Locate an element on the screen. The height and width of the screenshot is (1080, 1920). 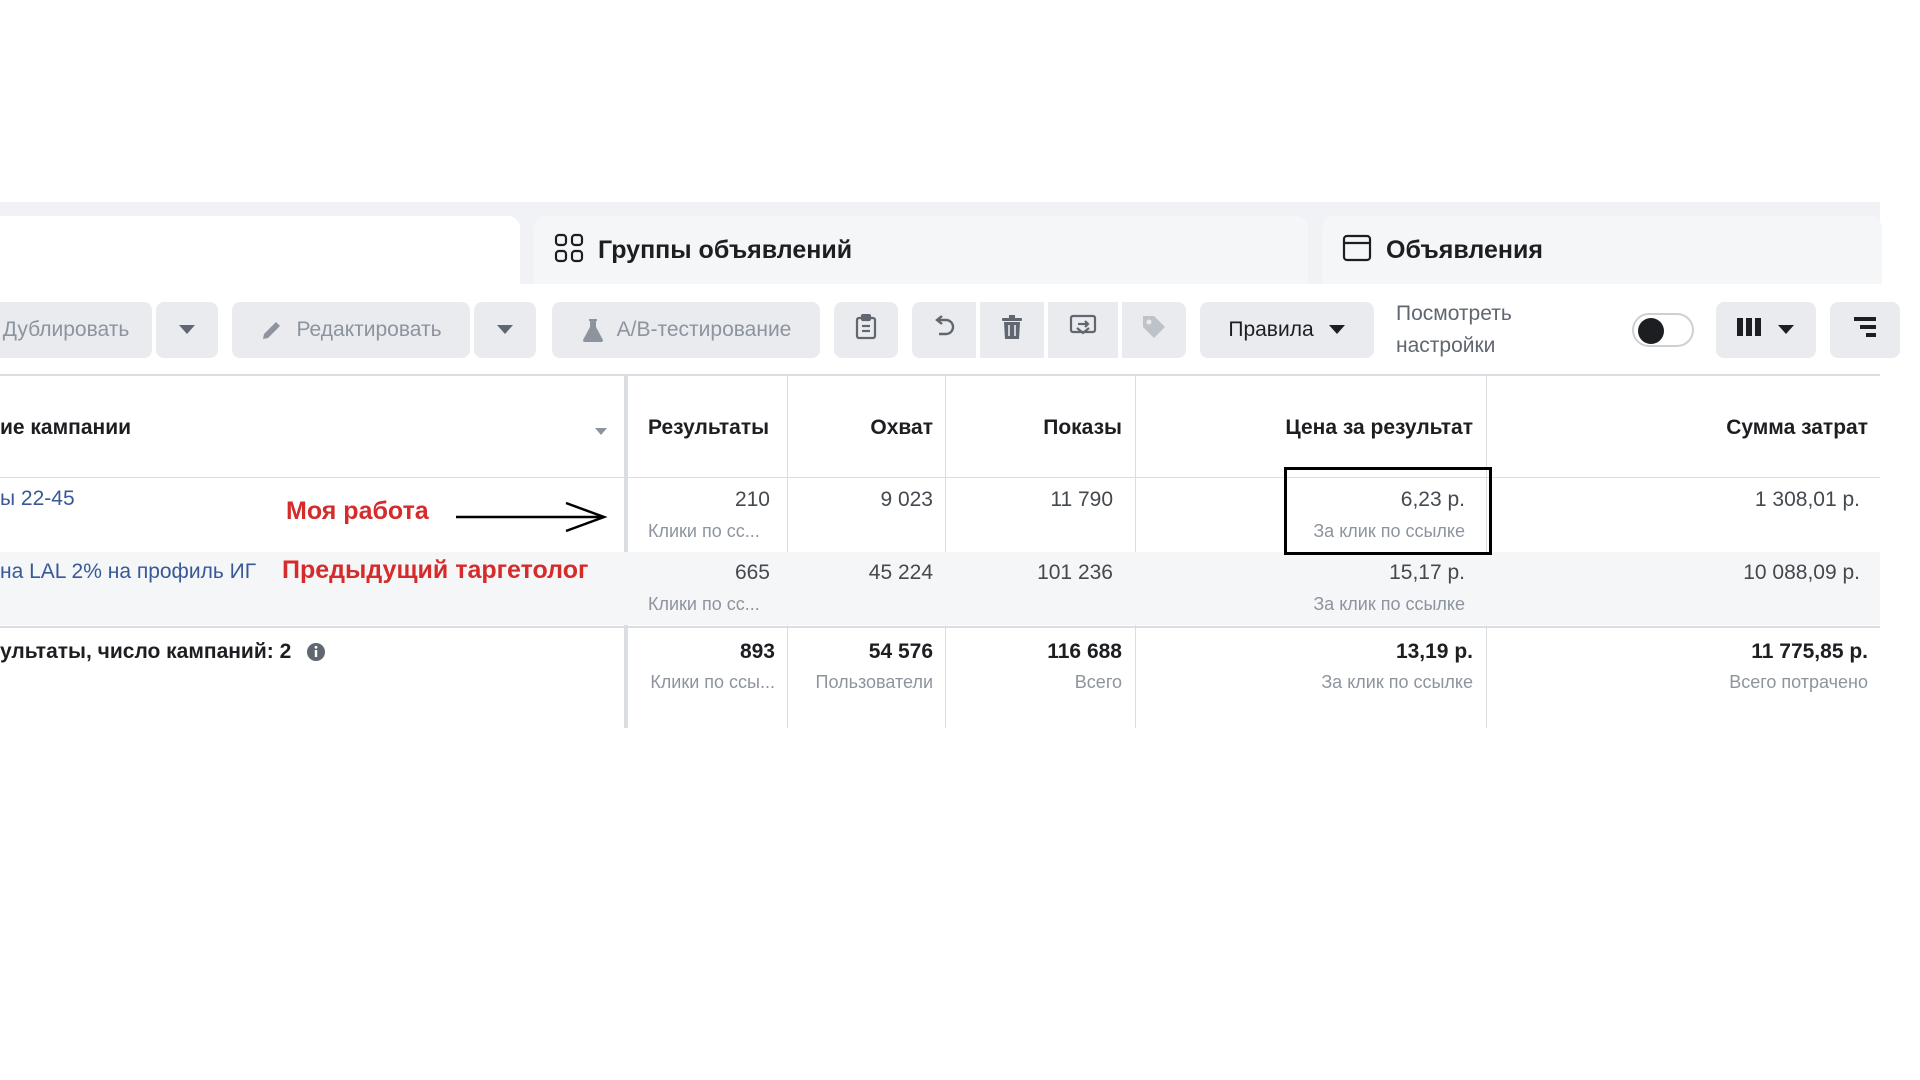
totals-impressions-value: 116 688 is located at coordinates (1084, 651).